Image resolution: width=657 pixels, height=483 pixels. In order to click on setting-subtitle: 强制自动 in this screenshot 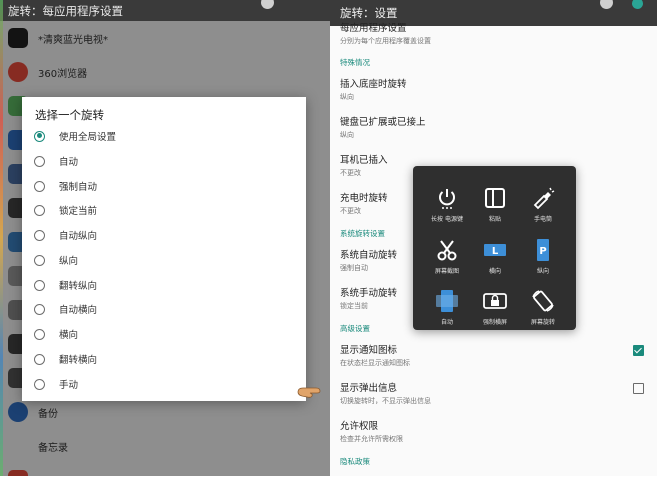, I will do `click(354, 268)`.